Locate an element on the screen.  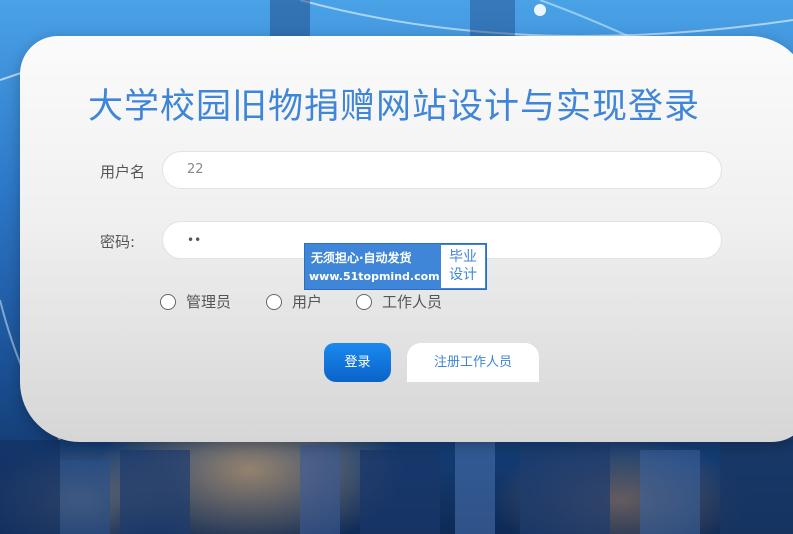
page-title: 大学校园旧物捐赠网站设计与实现登录 is located at coordinates (394, 107).